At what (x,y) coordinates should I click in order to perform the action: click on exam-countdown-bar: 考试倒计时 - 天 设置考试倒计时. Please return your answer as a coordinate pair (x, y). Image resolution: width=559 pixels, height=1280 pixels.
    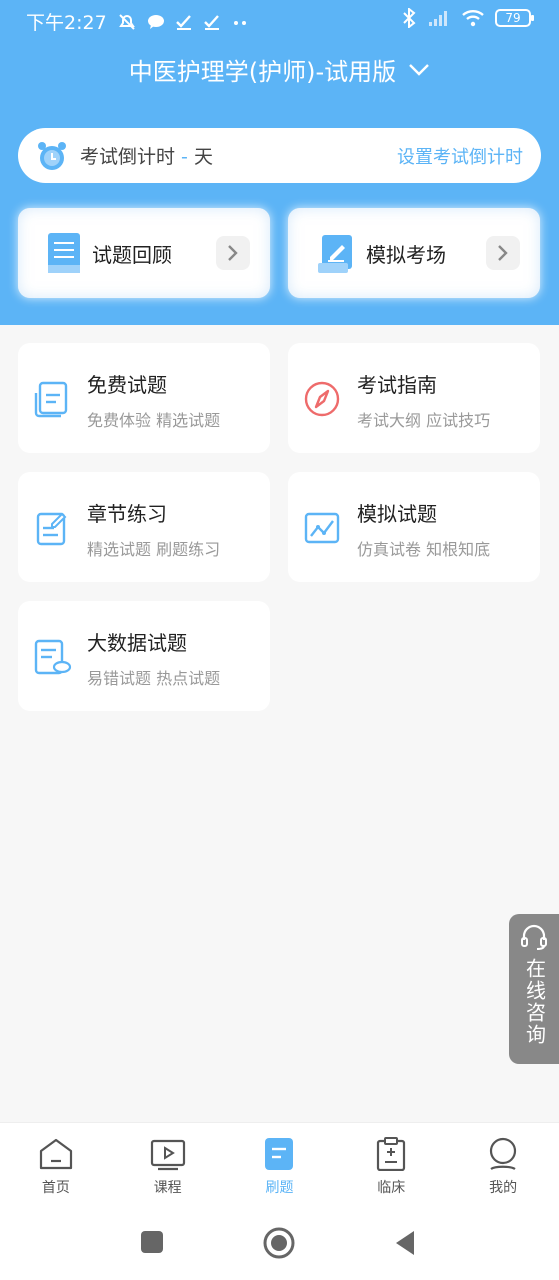
    Looking at the image, I should click on (279, 155).